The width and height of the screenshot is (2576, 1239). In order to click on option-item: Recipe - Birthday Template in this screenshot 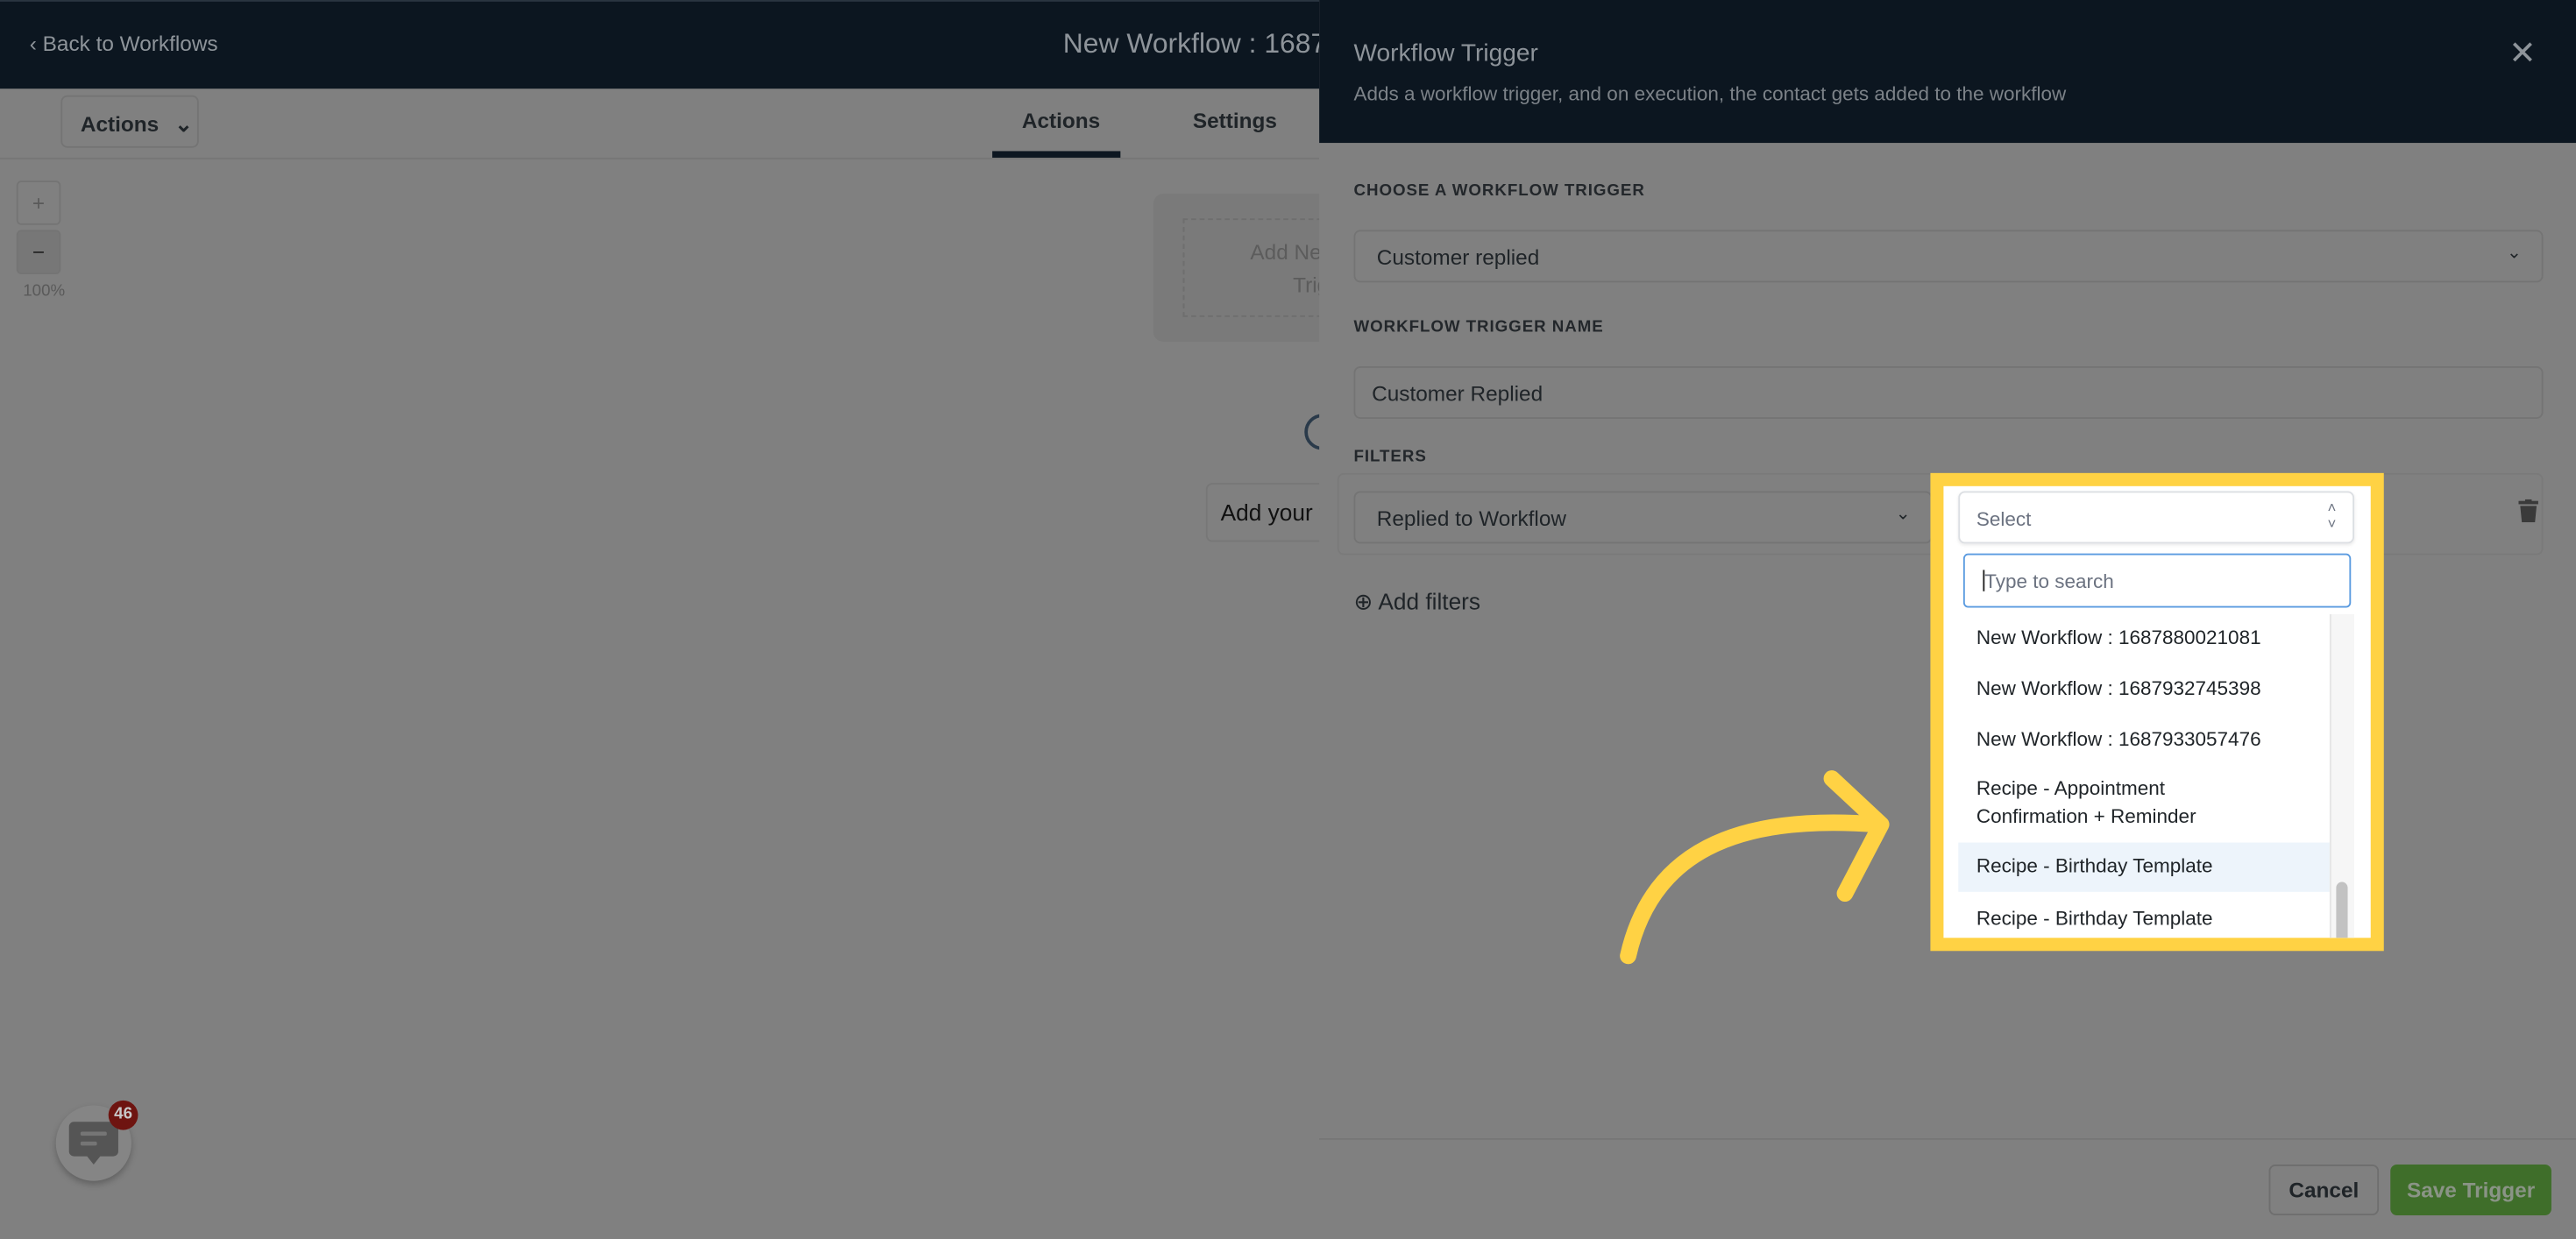, I will do `click(2144, 919)`.